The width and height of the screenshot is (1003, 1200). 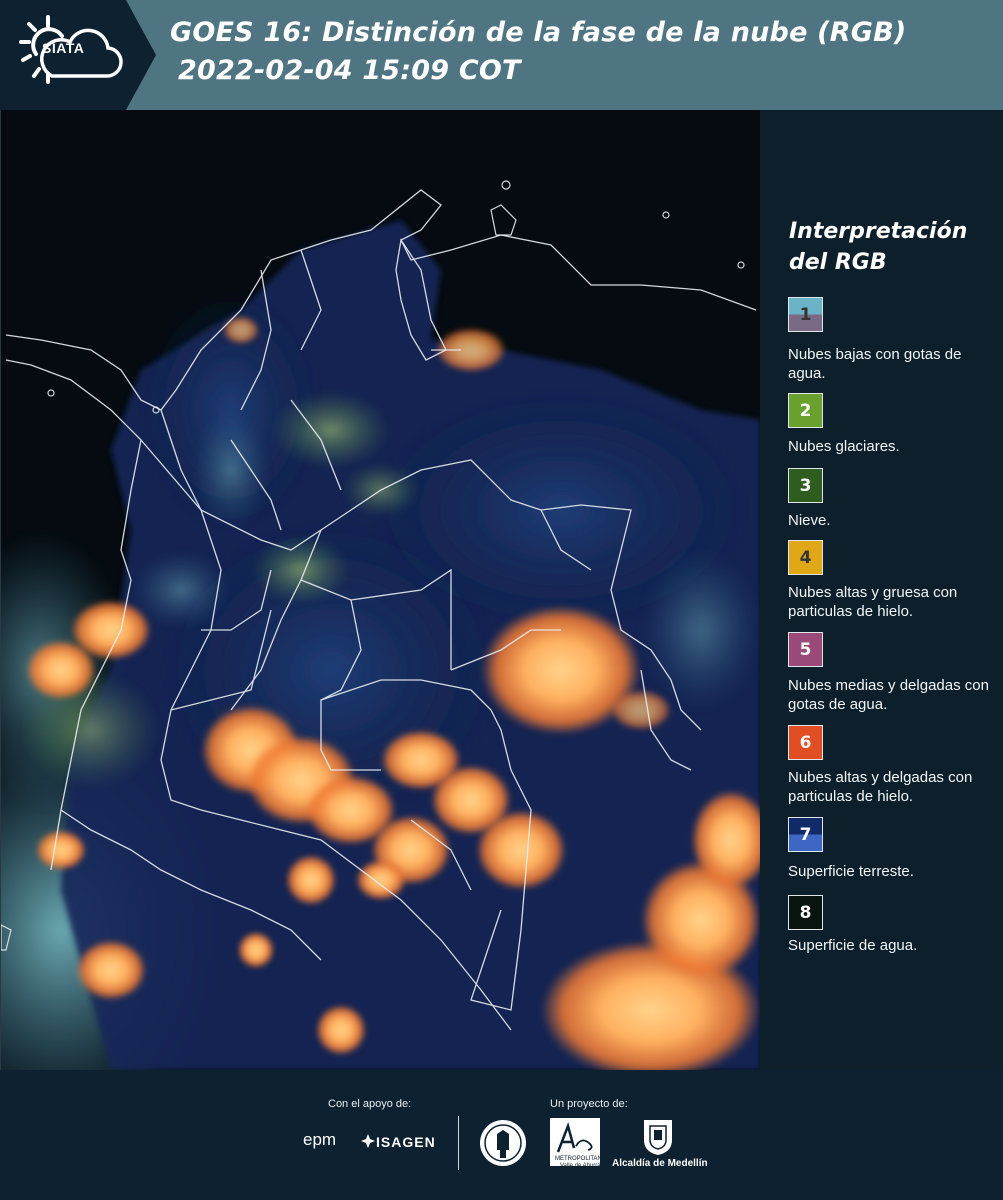 What do you see at coordinates (370, 1104) in the screenshot?
I see `support-label: Con el apoyo de:` at bounding box center [370, 1104].